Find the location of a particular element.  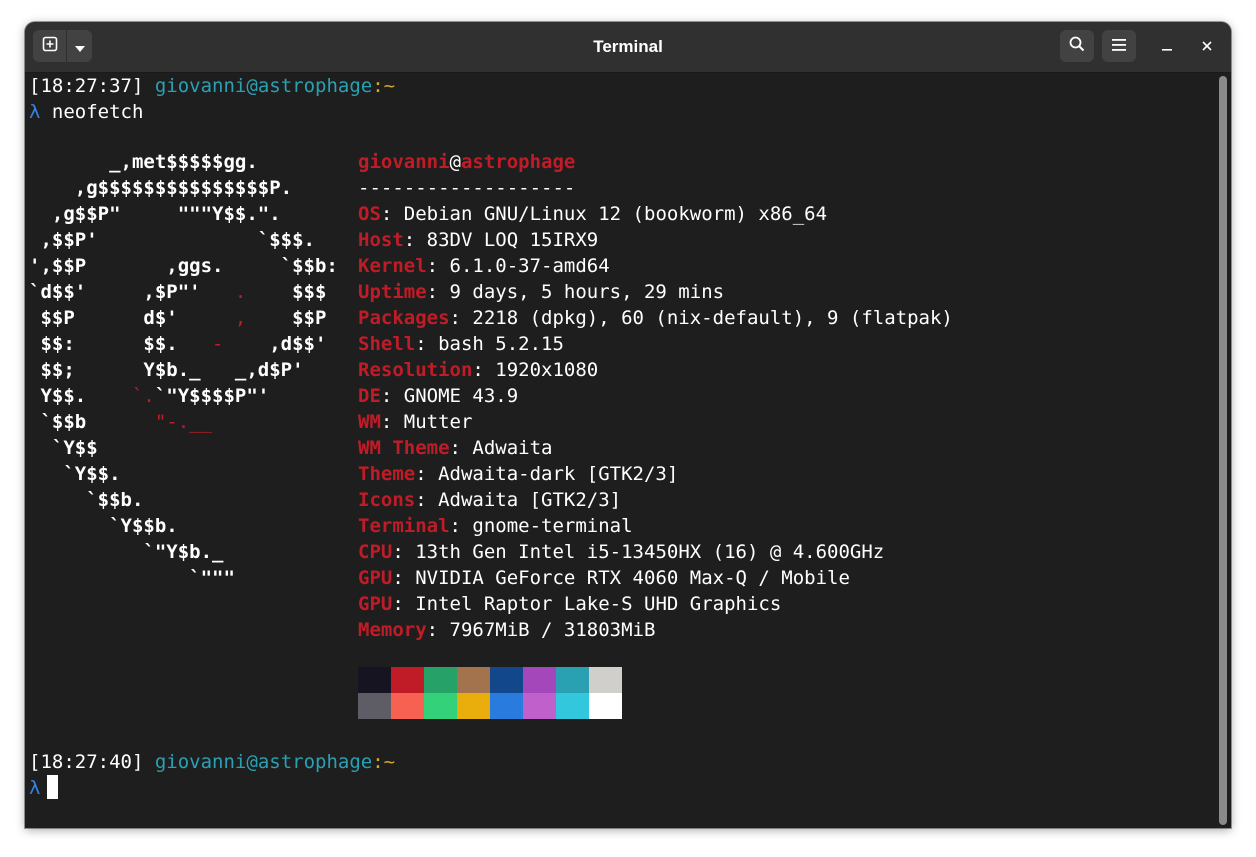

info-value: Adwaita-dark [GTK2/3] is located at coordinates (552, 474).